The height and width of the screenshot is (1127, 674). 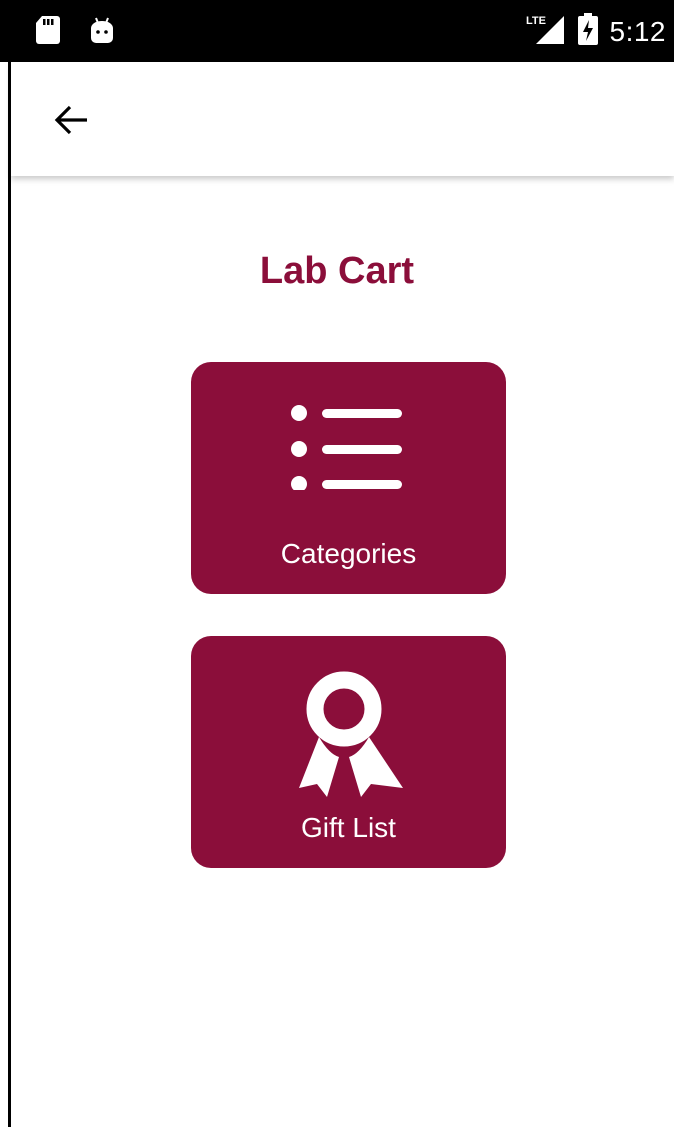 I want to click on gift-list-label: Gift List, so click(x=348, y=827).